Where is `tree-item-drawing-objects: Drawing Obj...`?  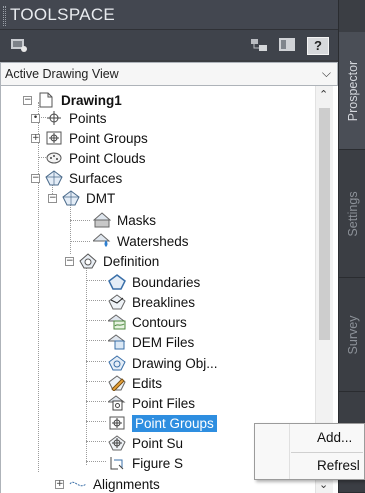 tree-item-drawing-objects: Drawing Obj... is located at coordinates (163, 363).